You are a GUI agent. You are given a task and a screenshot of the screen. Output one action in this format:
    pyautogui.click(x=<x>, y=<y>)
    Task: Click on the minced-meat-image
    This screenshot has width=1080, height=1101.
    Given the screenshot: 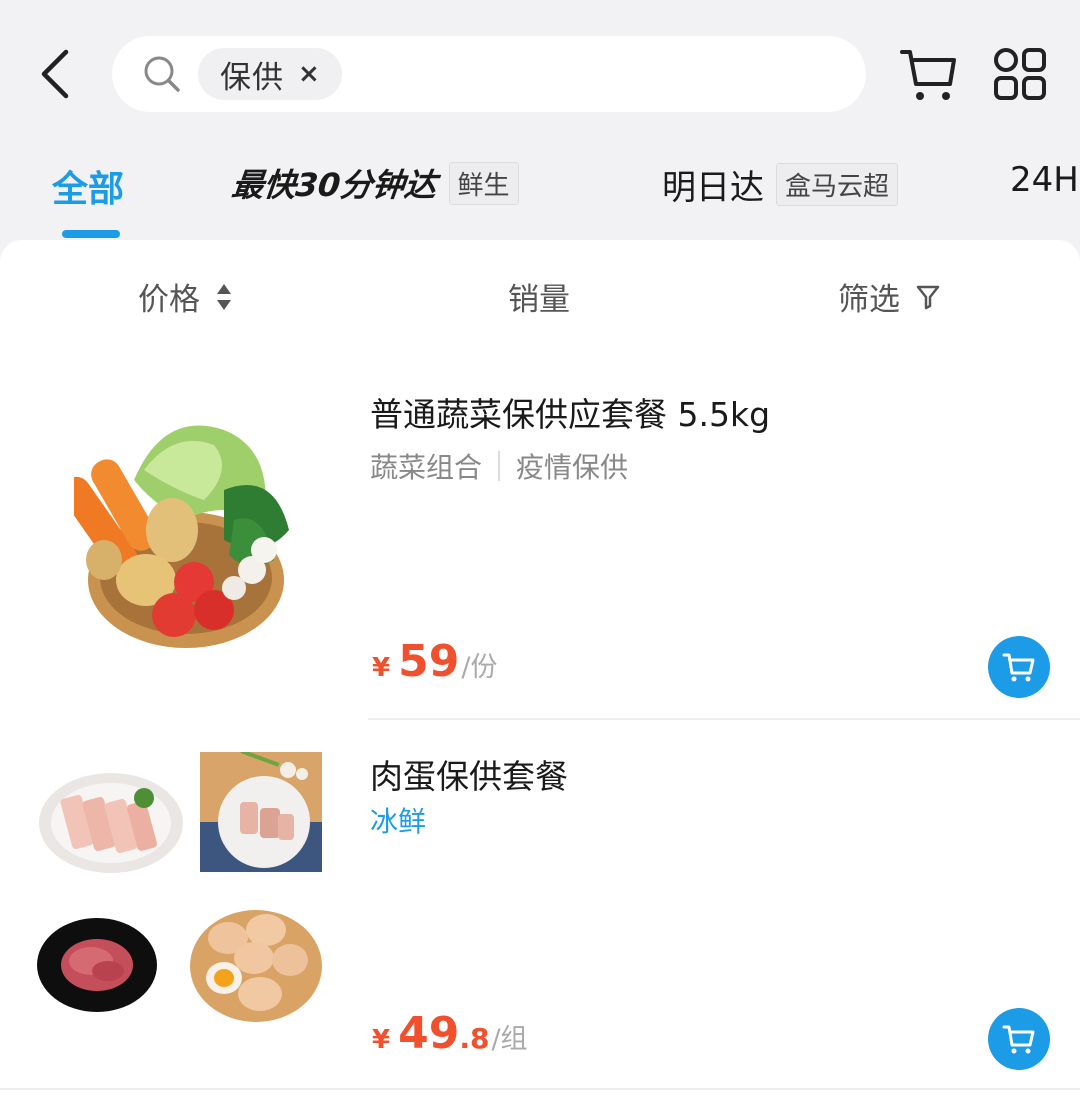 What is the action you would take?
    pyautogui.click(x=97, y=965)
    